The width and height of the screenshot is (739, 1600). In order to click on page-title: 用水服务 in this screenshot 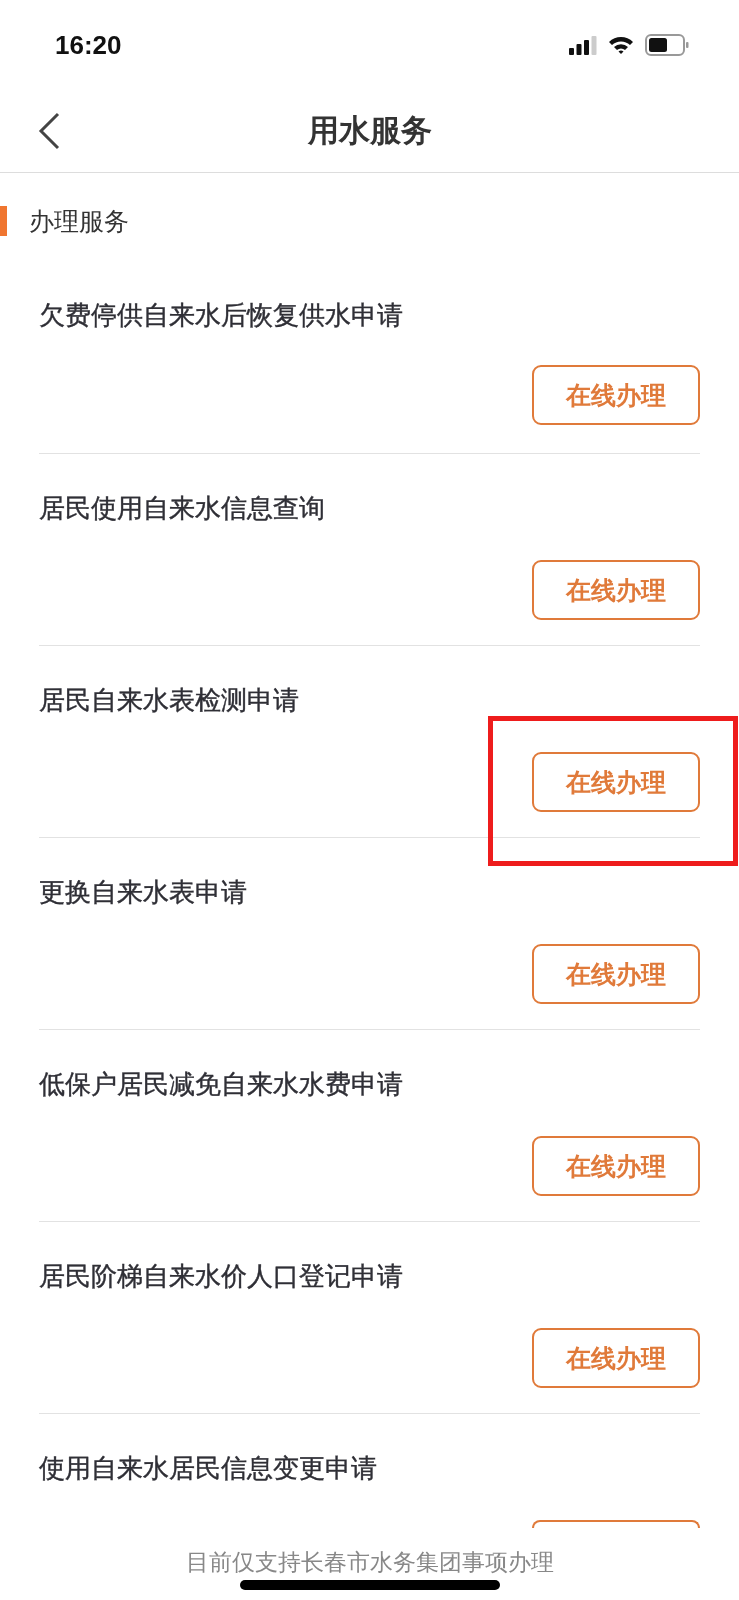, I will do `click(369, 130)`.